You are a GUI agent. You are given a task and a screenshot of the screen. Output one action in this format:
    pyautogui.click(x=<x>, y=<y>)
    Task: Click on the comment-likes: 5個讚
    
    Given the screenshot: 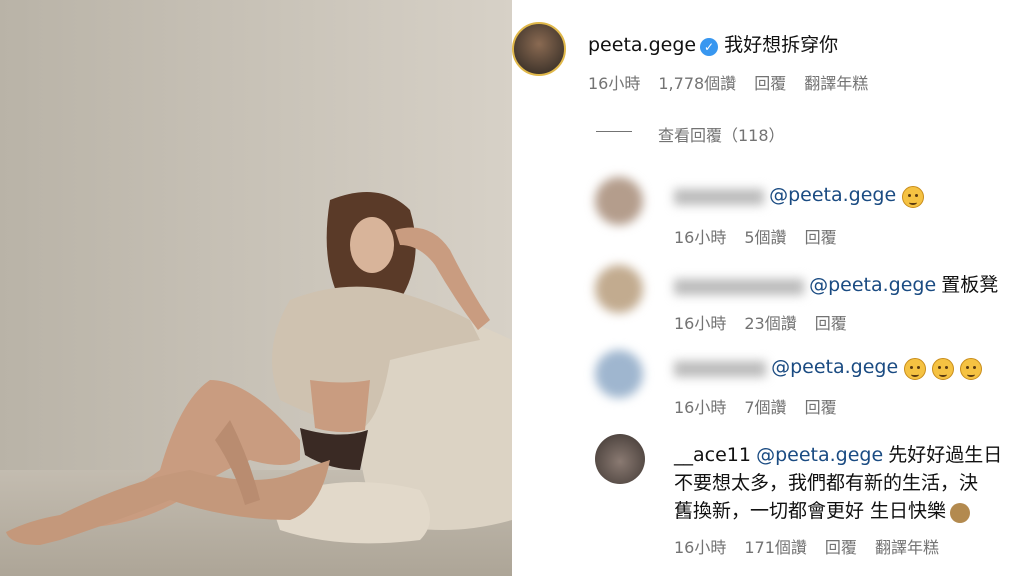 What is the action you would take?
    pyautogui.click(x=765, y=237)
    